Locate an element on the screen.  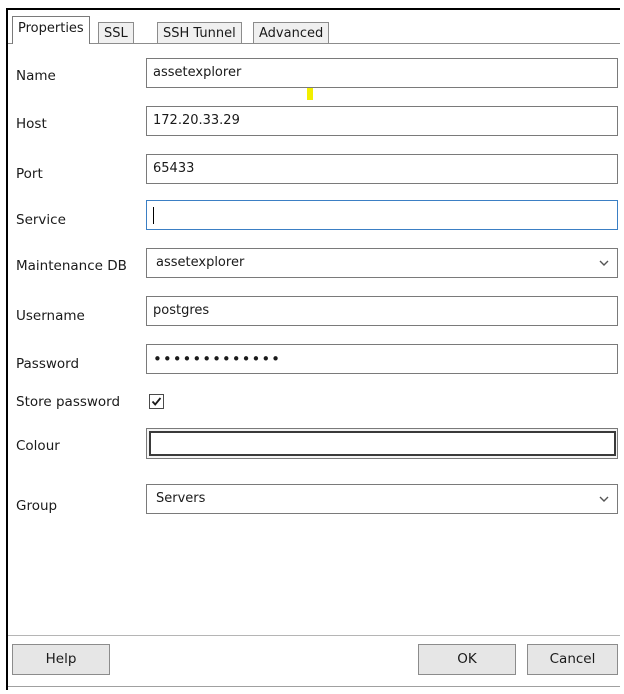
maintenance-db-value: assetexplorer is located at coordinates (200, 262).